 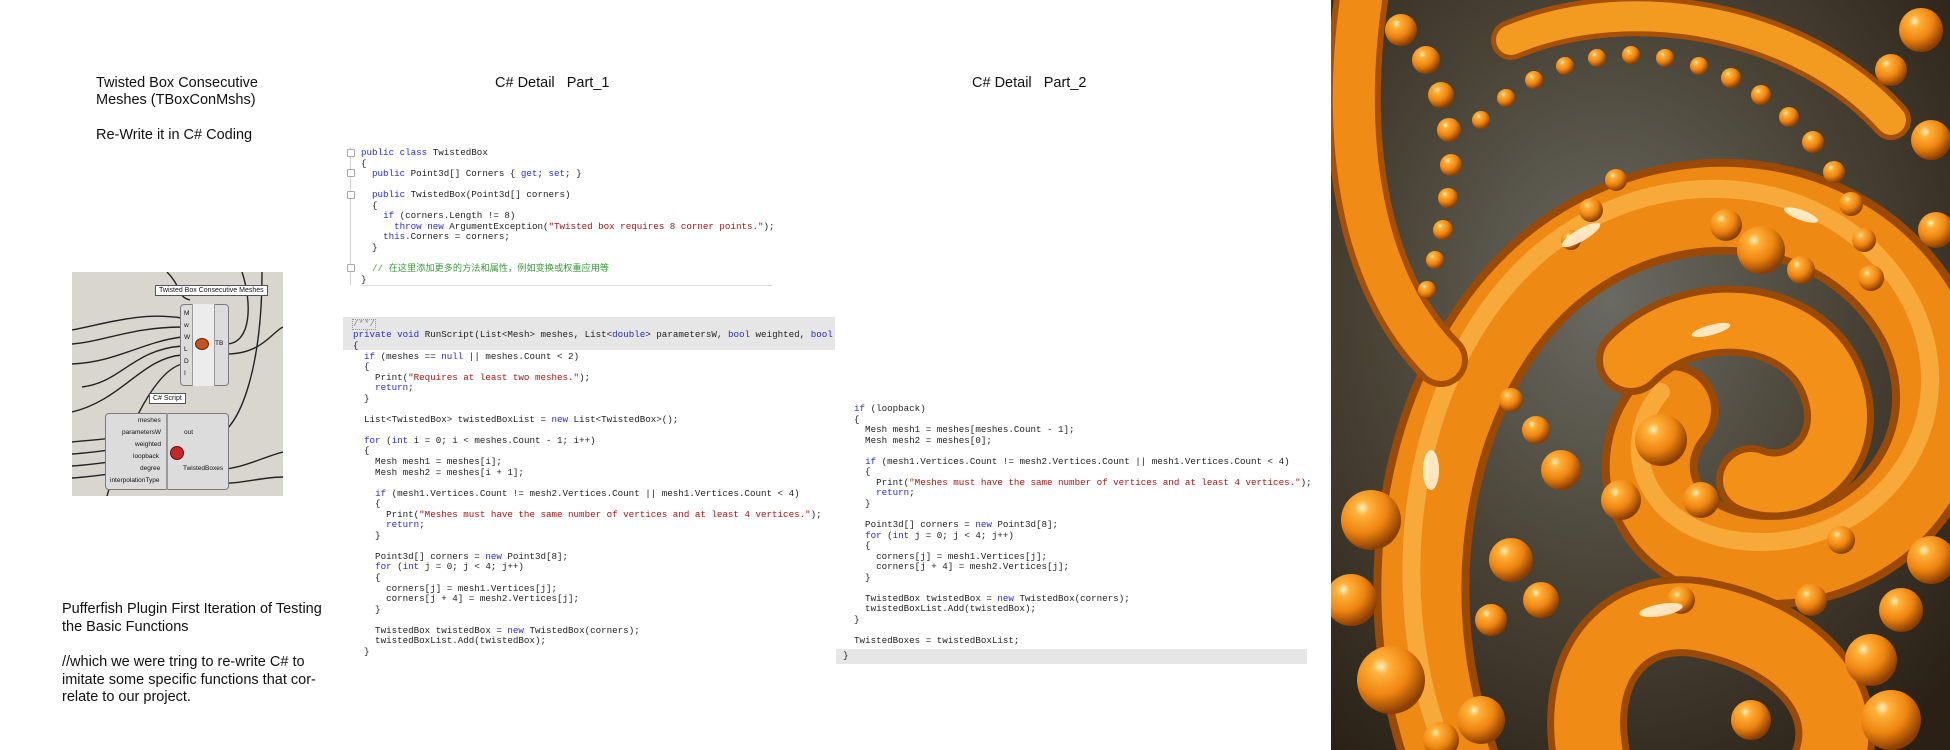 I want to click on tbox-input-i: I, so click(x=185, y=373).